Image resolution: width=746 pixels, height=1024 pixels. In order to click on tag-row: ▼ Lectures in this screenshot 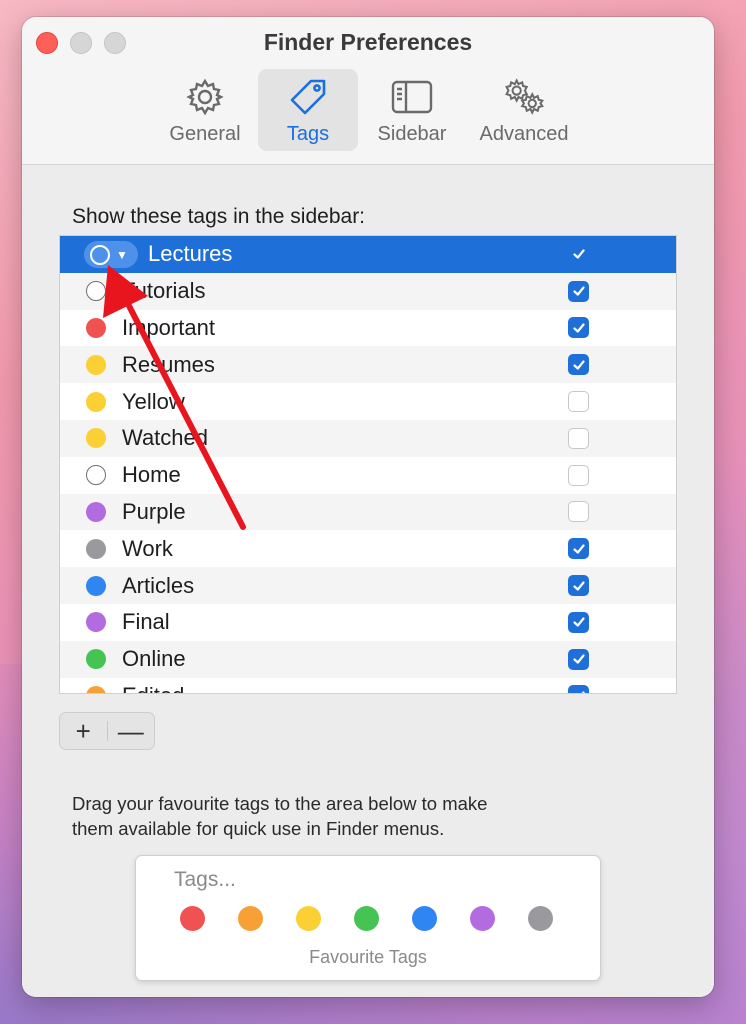, I will do `click(368, 254)`.